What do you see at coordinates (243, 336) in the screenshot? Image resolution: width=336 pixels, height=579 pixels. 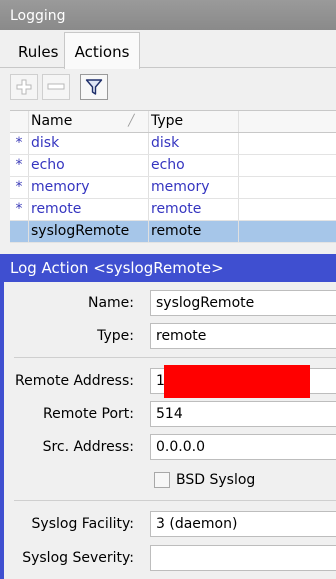 I see `type-select: remote` at bounding box center [243, 336].